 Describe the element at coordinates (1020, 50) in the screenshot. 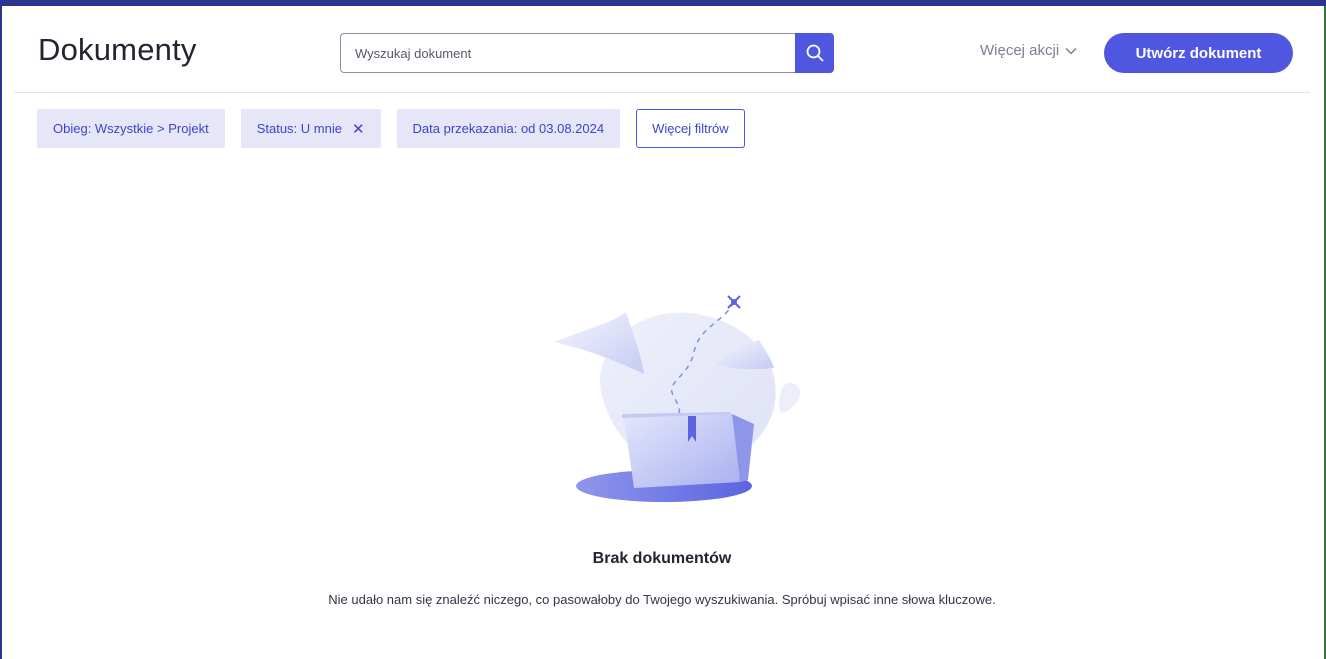

I see `more-actions-label: Więcej akcji` at that location.